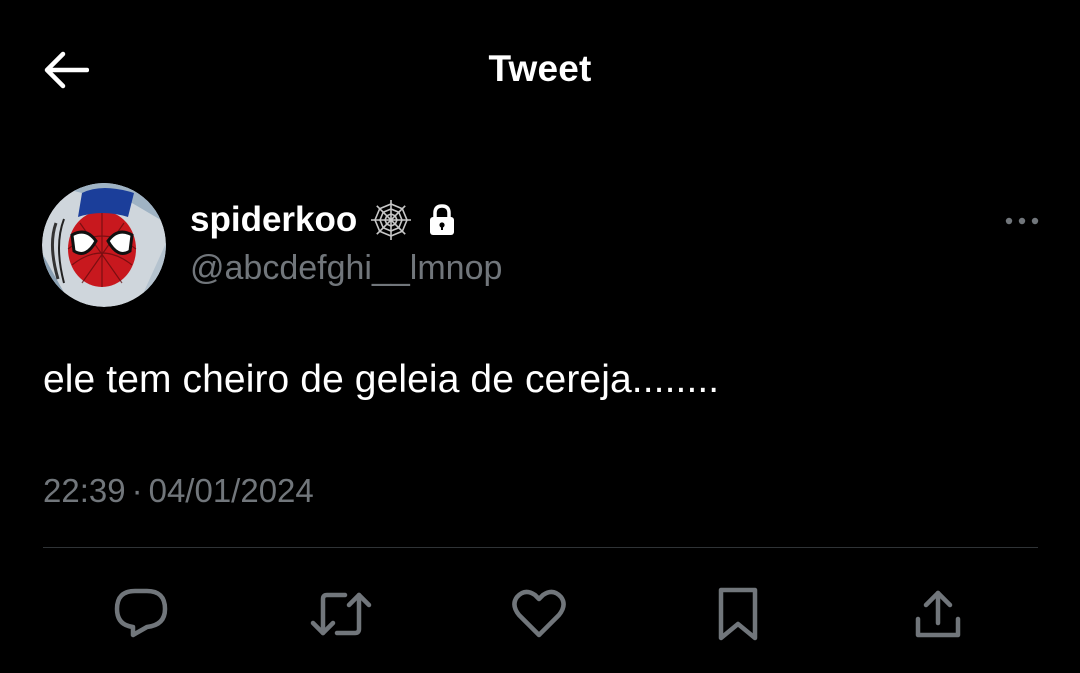 The image size is (1080, 673). I want to click on author-names: spiderkoo @abcdefghi__lmnop, so click(346, 242).